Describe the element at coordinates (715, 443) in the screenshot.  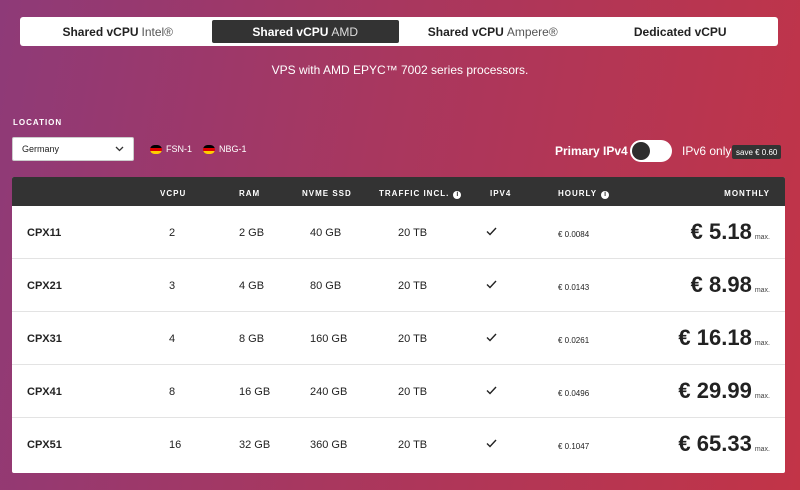
I see `monthly-price: € 65.33` at that location.